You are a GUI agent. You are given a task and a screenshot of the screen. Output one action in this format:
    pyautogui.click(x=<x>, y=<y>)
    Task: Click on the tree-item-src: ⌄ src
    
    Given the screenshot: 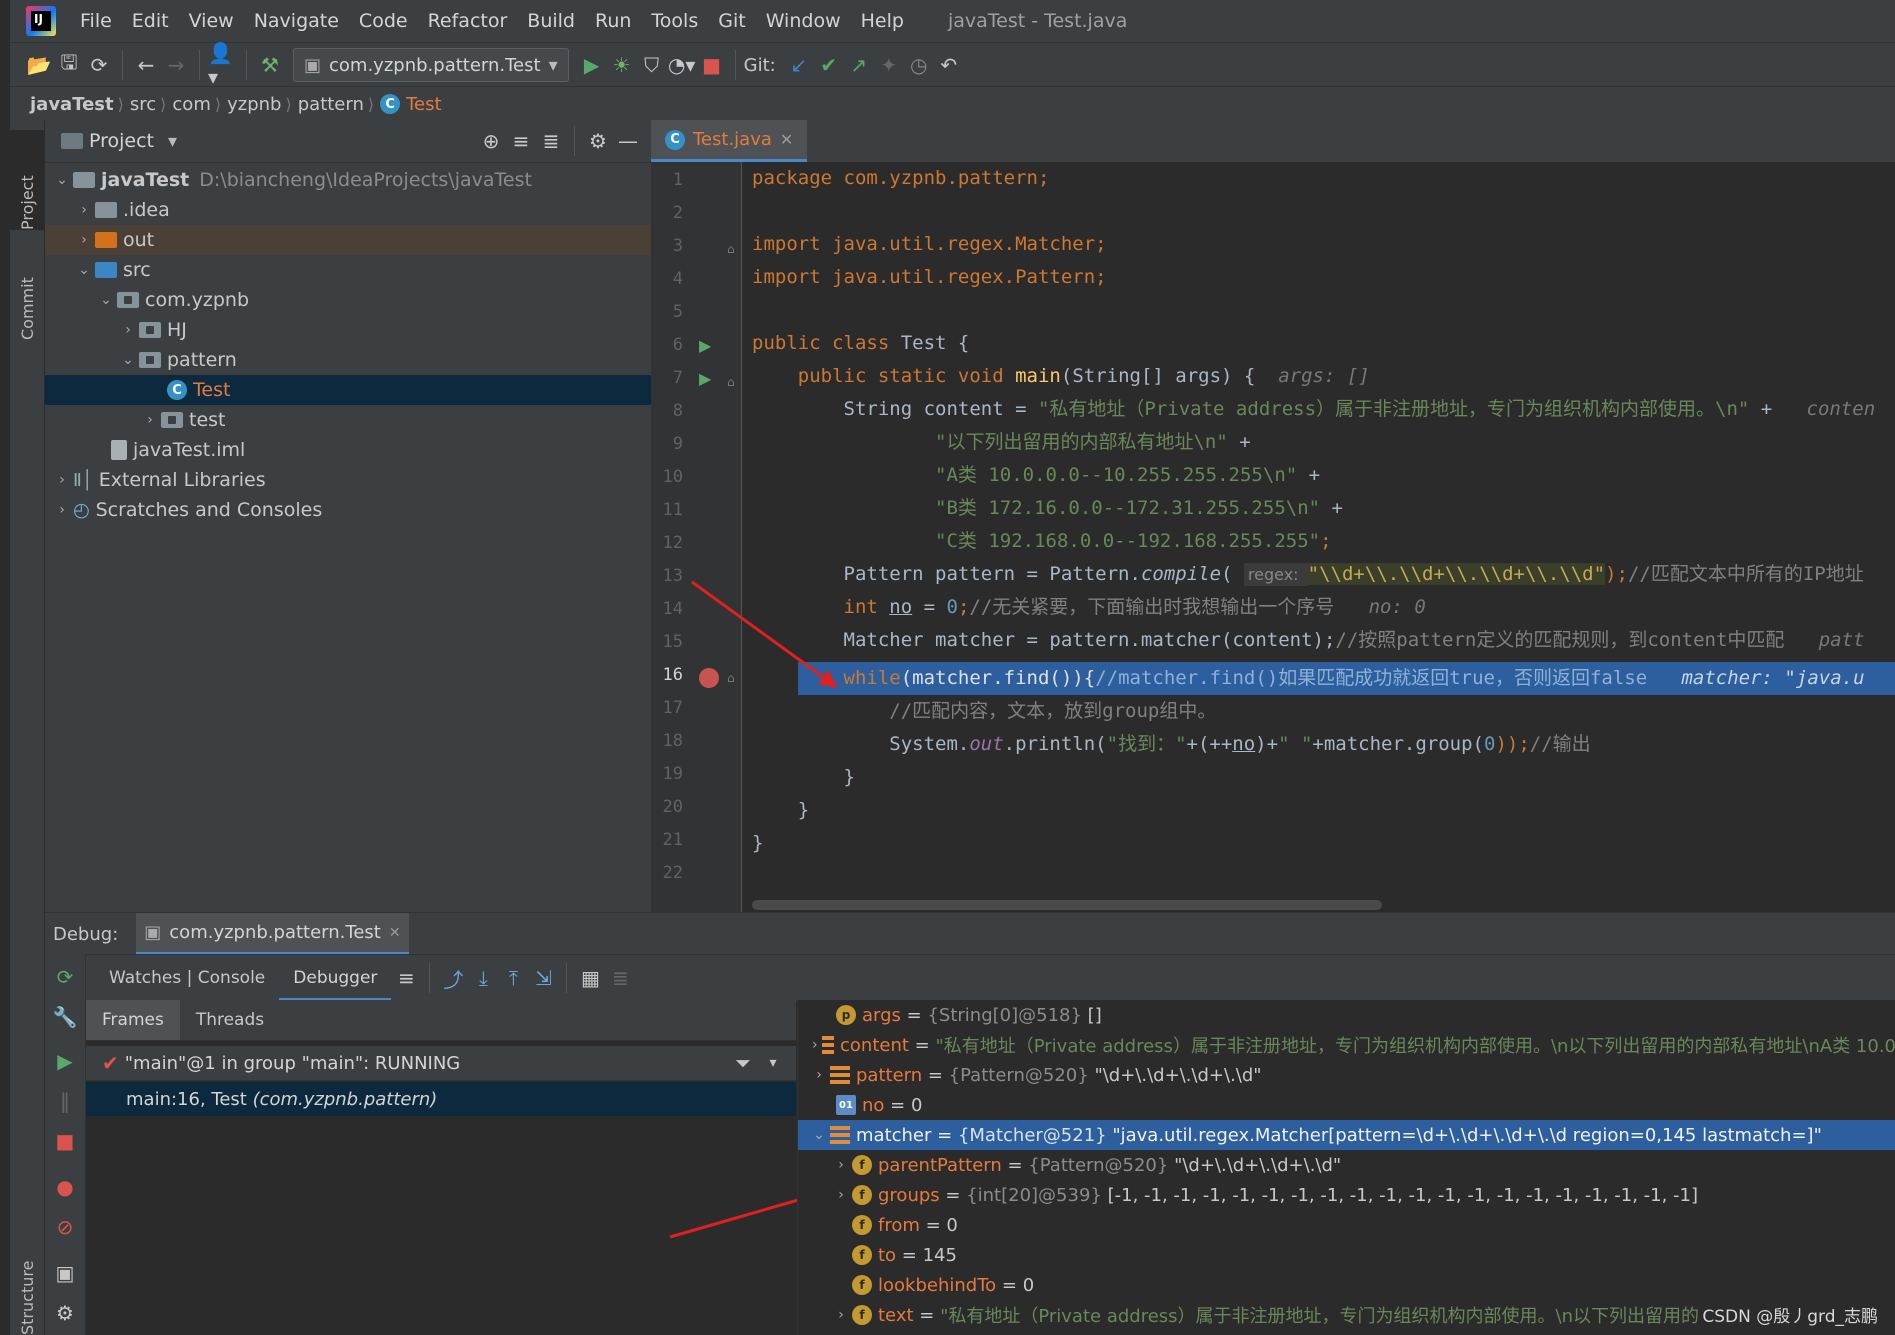 What is the action you would take?
    pyautogui.click(x=348, y=270)
    